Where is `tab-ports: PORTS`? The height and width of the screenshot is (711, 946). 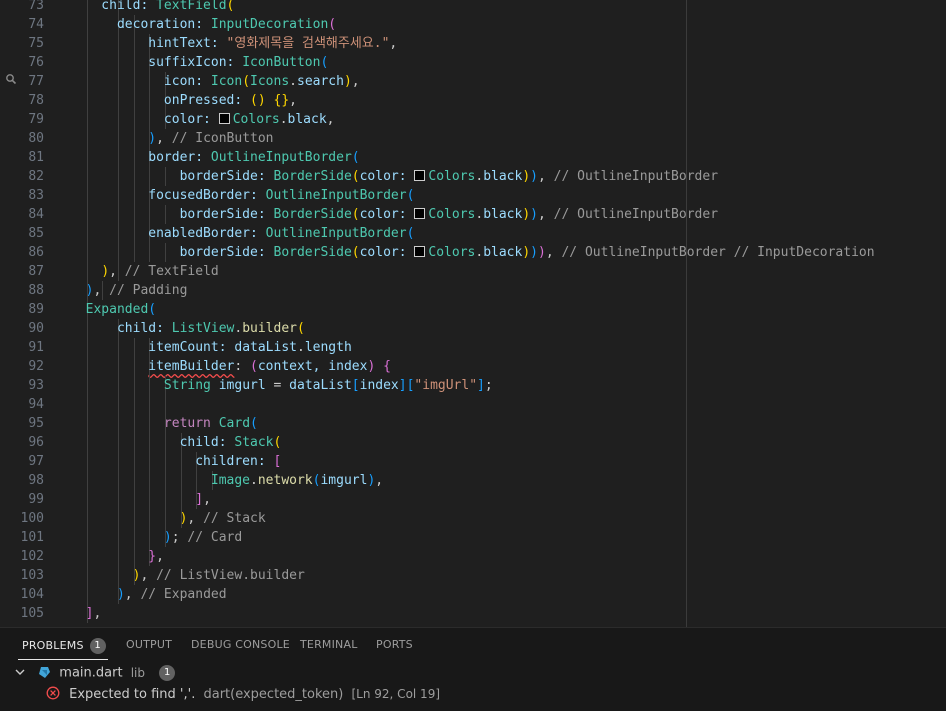 tab-ports: PORTS is located at coordinates (394, 644).